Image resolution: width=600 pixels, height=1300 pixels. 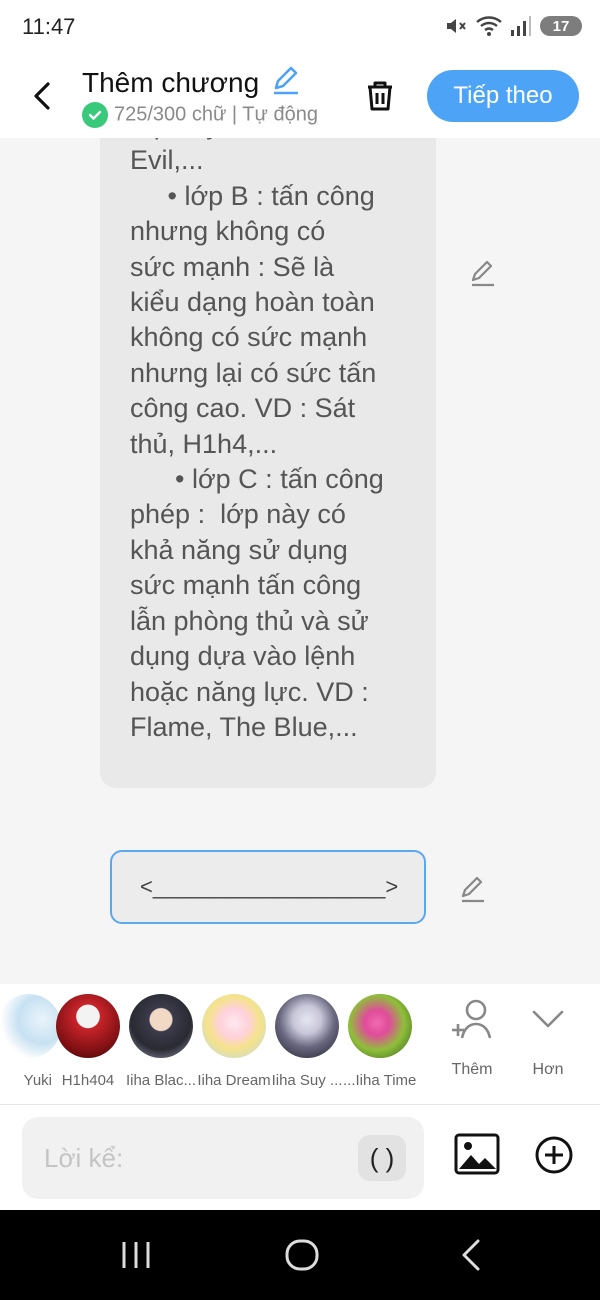 I want to click on home-button, so click(x=302, y=1257).